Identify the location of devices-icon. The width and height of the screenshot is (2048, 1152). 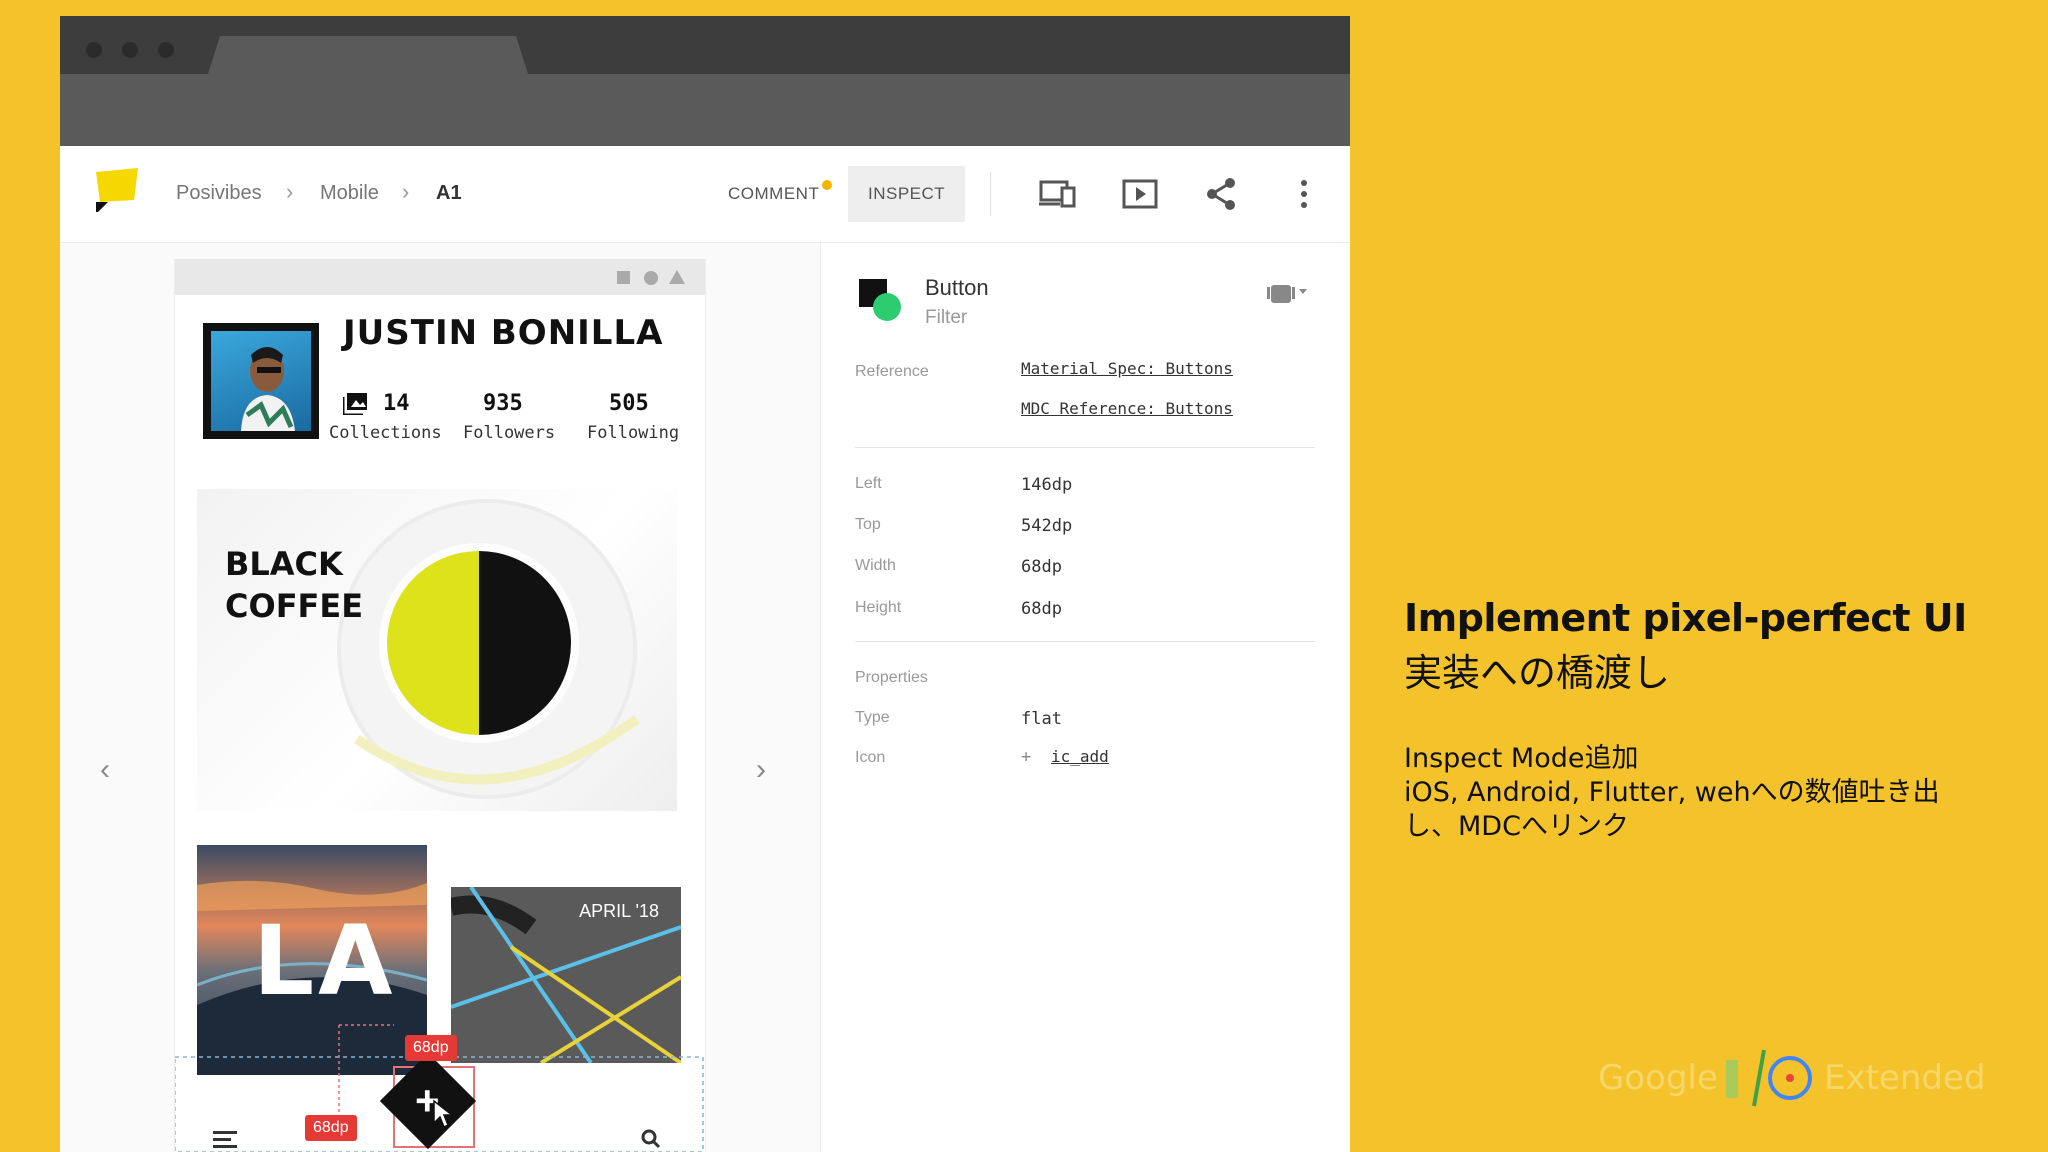
(1058, 194).